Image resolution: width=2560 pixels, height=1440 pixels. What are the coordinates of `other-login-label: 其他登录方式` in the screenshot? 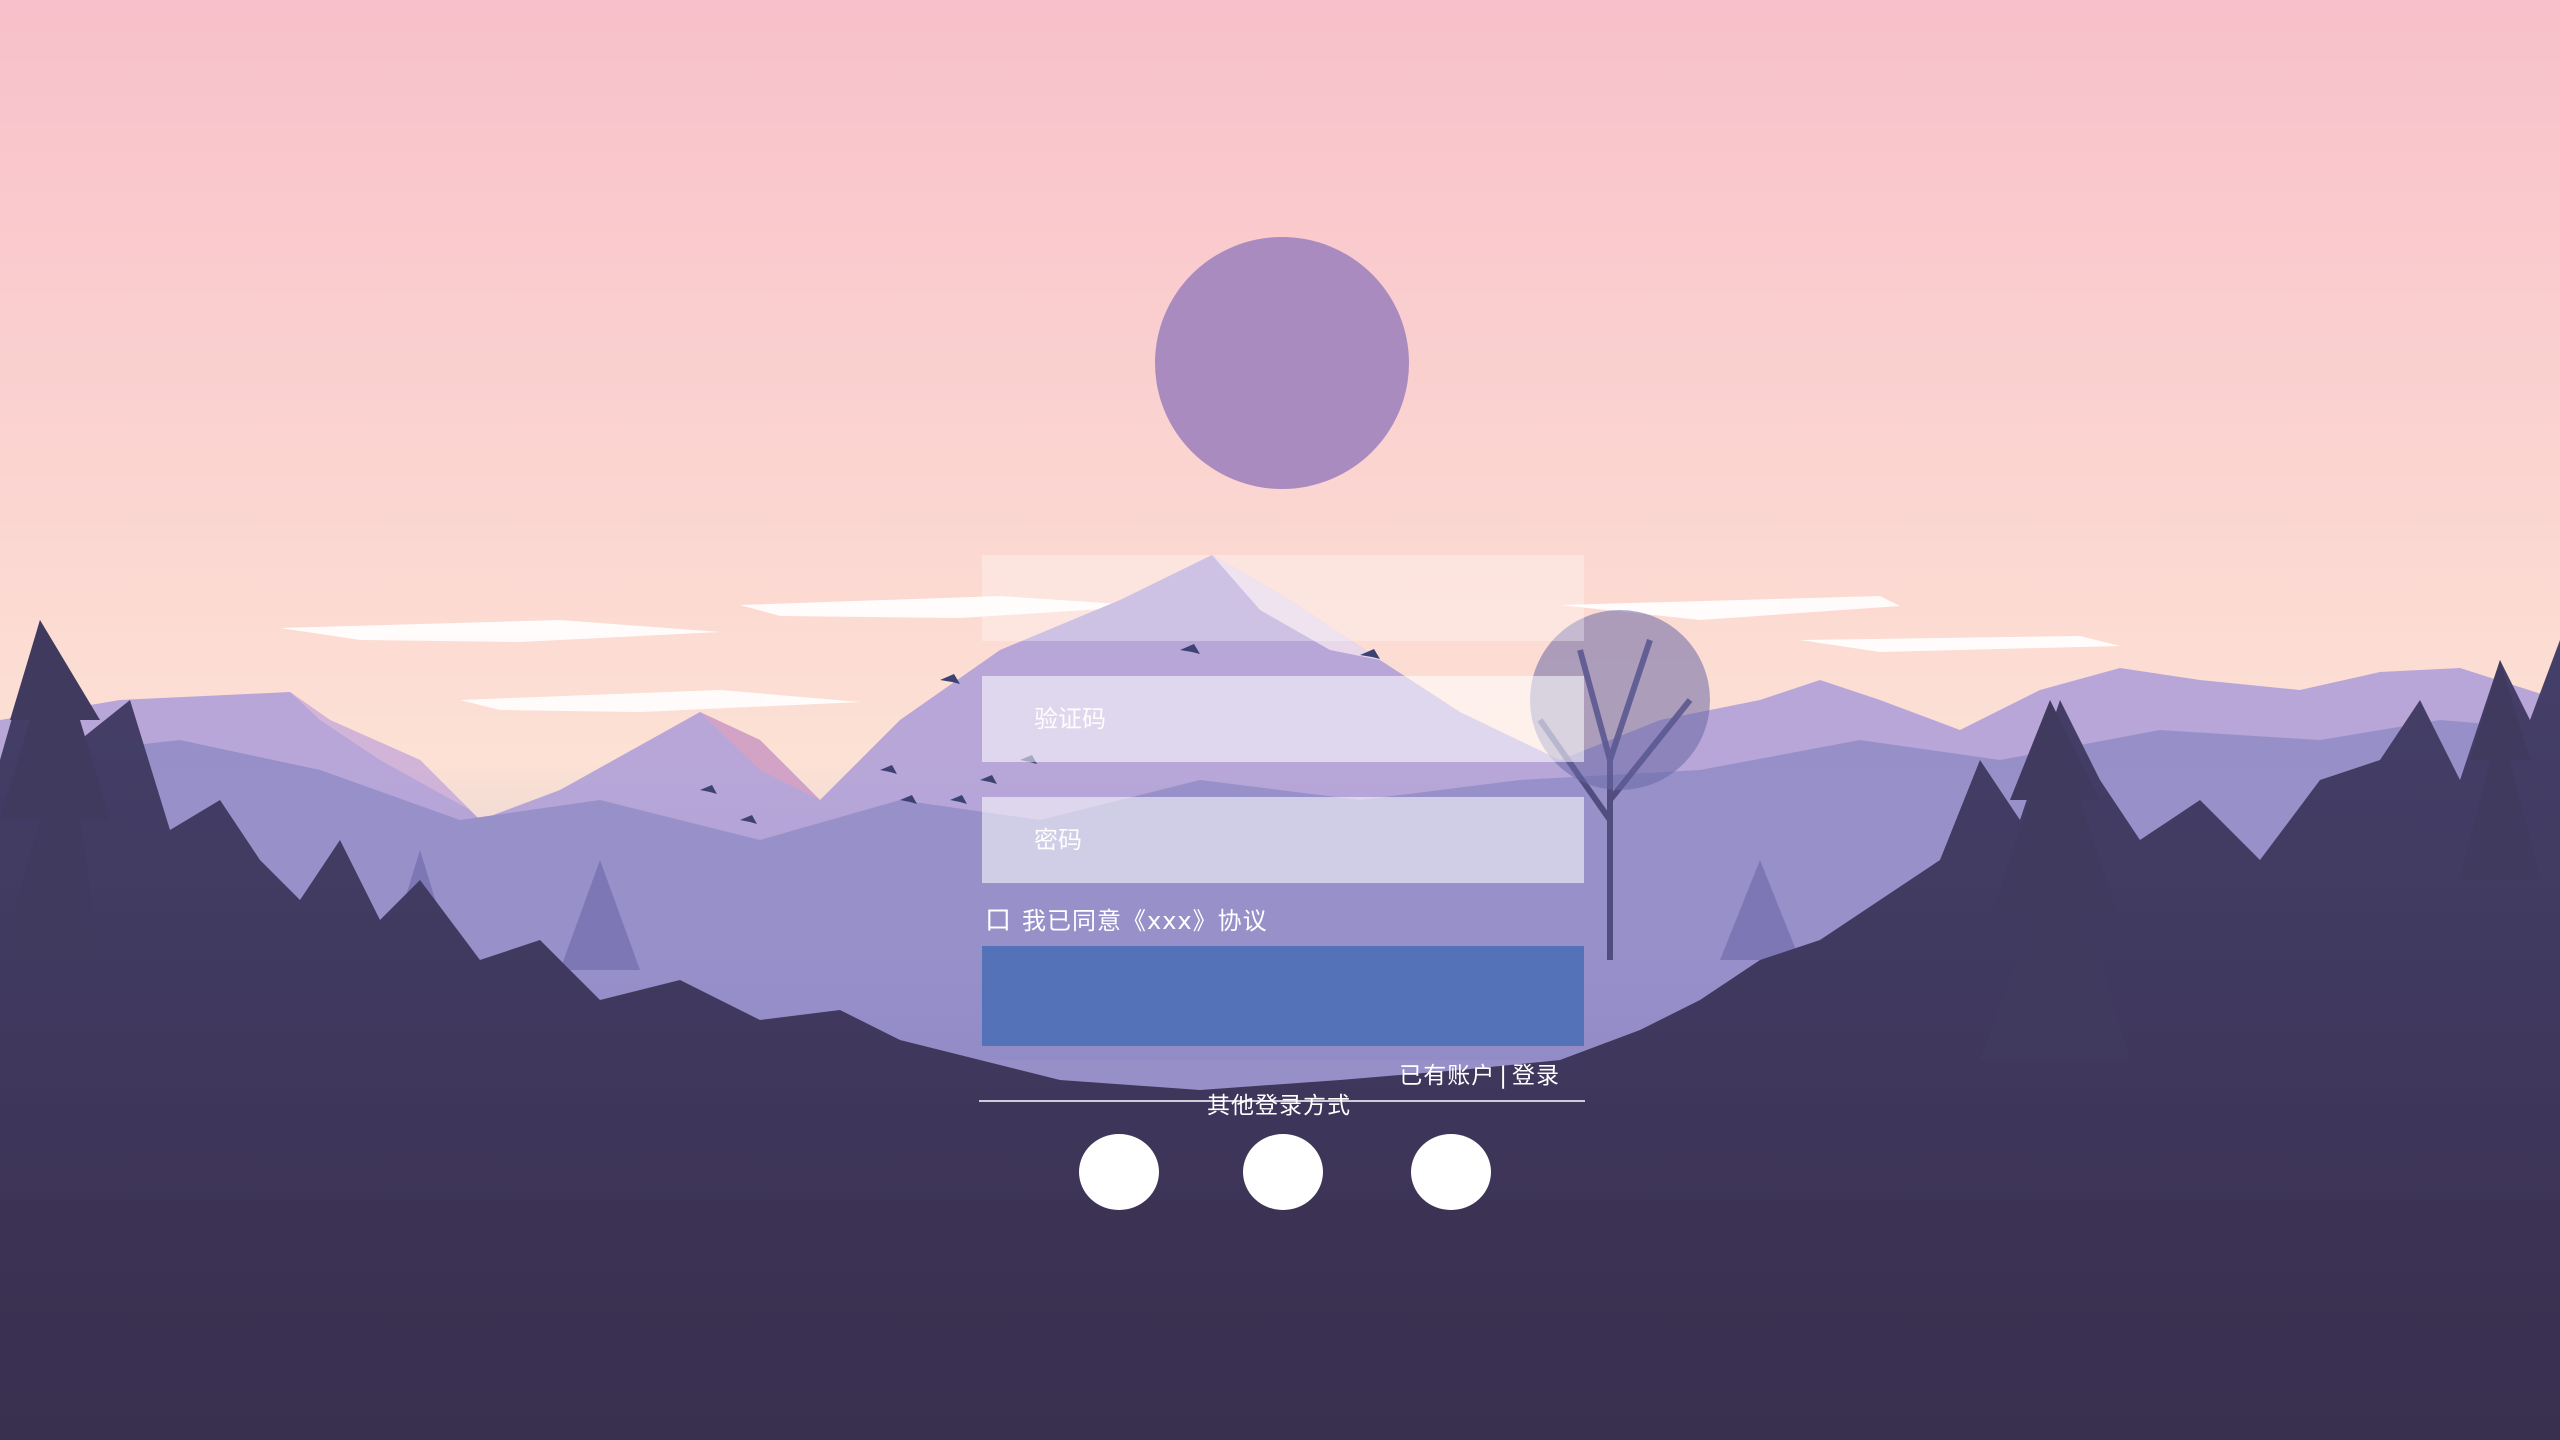 It's located at (1279, 1106).